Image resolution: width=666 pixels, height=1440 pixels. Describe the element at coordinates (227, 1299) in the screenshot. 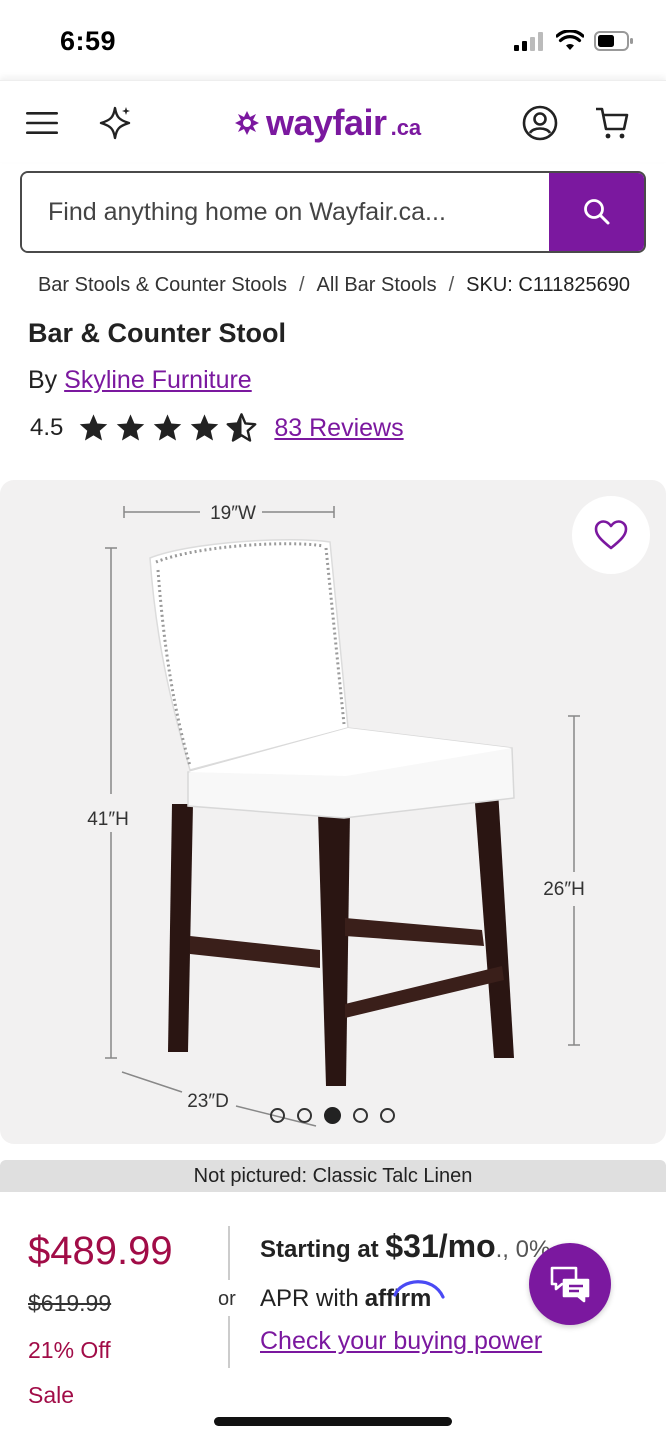

I see `or-label: or` at that location.